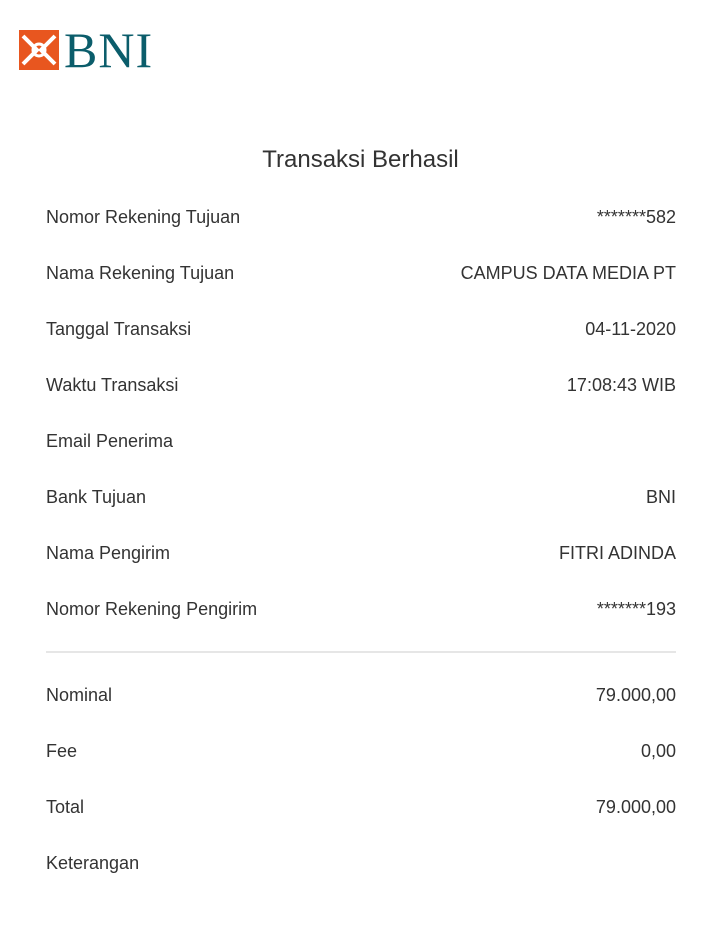 This screenshot has height=934, width=721. I want to click on detail-row-bank-tujuan: Bank Tujuan BNI, so click(361, 497).